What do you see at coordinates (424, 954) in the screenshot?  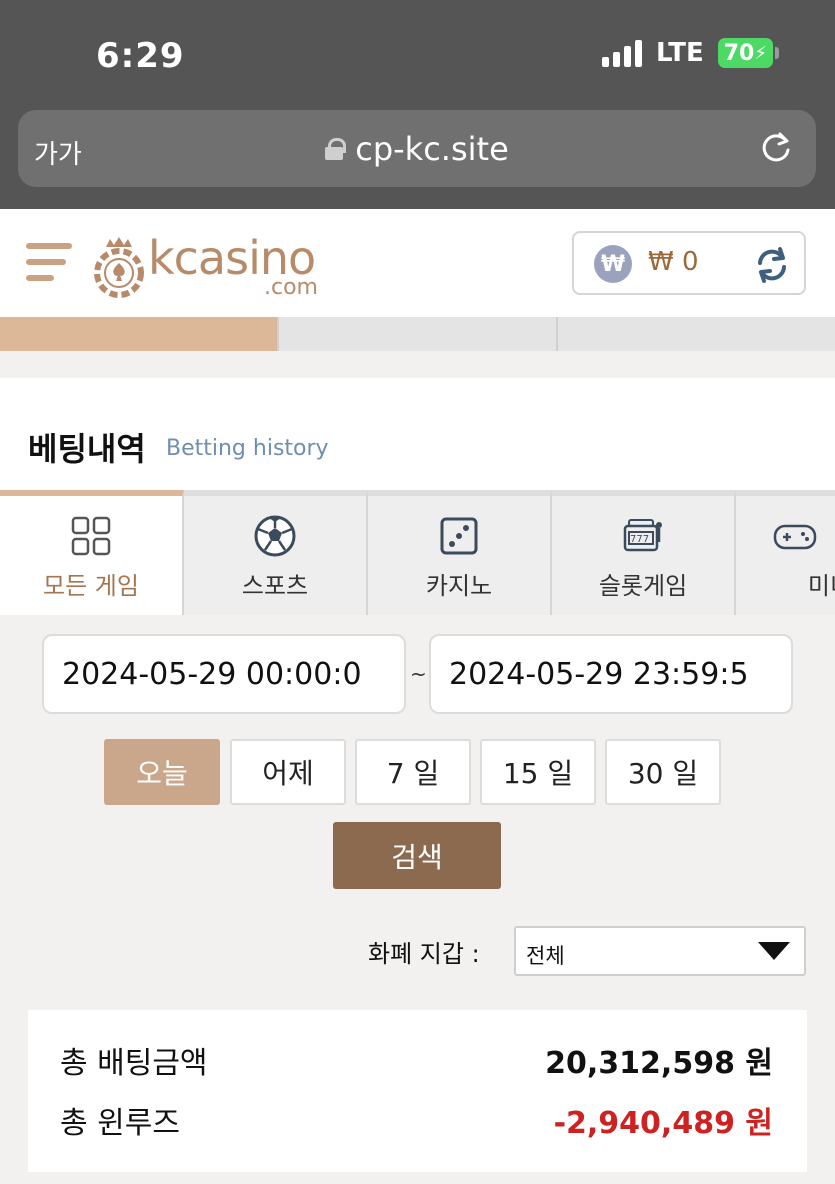 I see `wallet-label: 화폐 지갑 :` at bounding box center [424, 954].